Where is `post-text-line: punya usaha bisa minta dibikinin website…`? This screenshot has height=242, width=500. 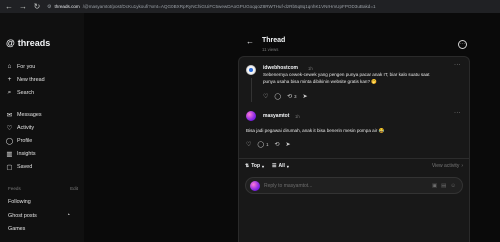
post-text-line: punya usaha bisa minta dibikinin website… is located at coordinates (320, 81).